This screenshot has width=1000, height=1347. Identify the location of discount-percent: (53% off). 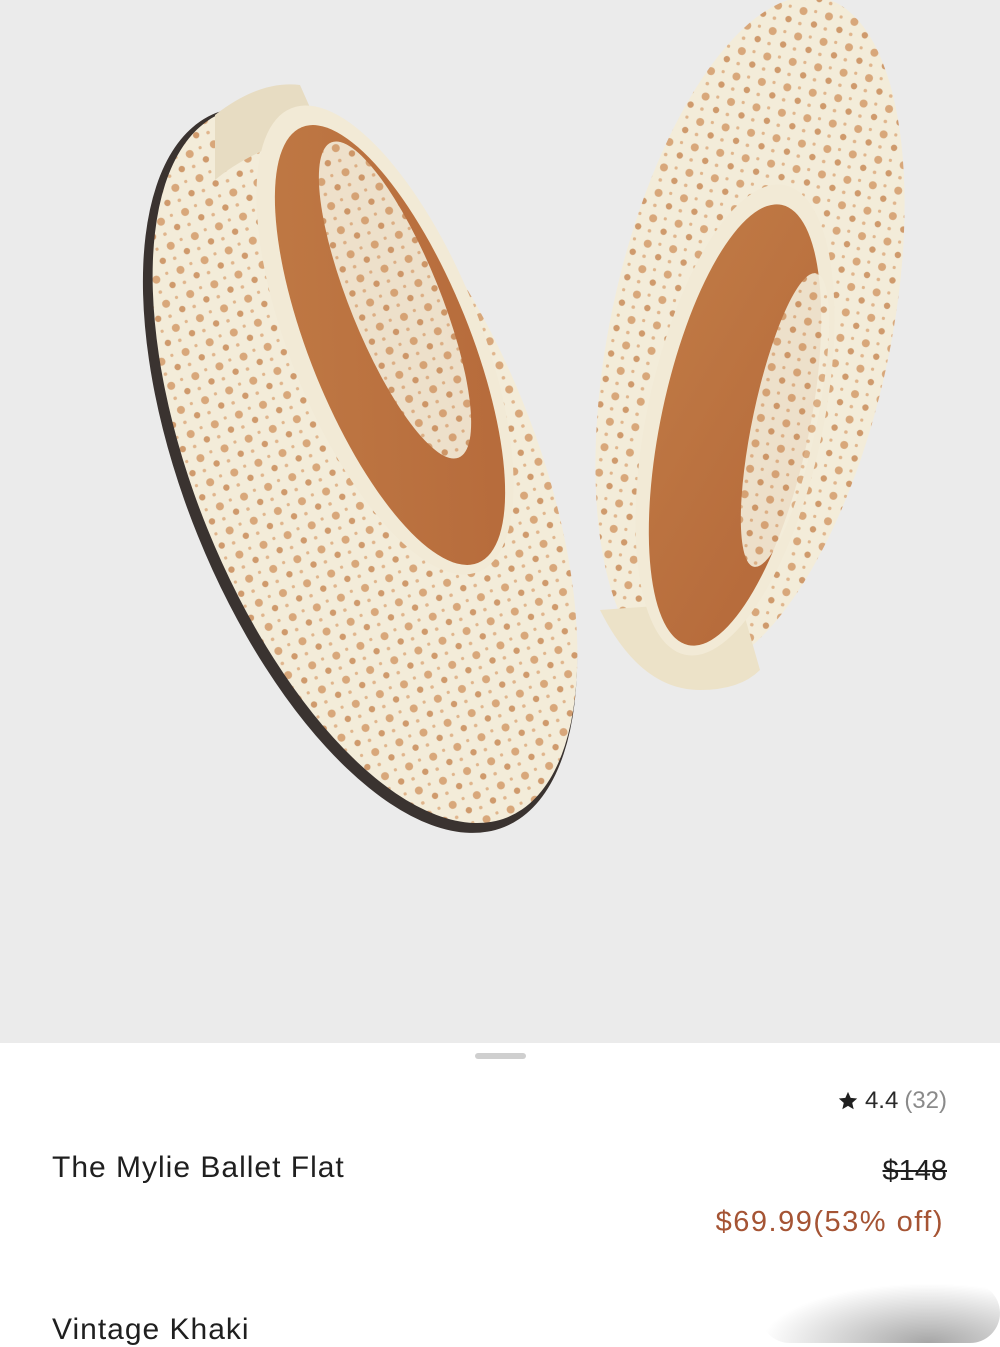
(878, 1222).